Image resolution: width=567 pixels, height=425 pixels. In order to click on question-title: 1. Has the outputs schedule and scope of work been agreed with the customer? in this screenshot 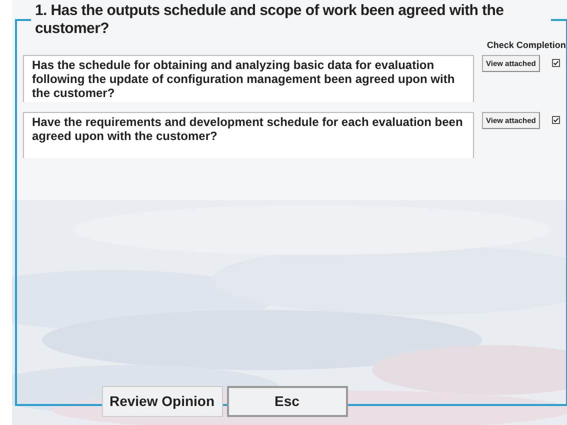, I will do `click(270, 20)`.